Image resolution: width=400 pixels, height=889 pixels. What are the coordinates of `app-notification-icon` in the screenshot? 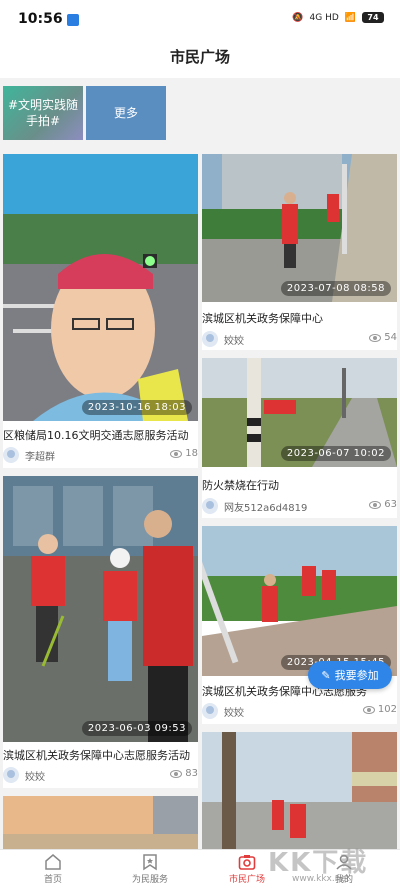 It's located at (73, 20).